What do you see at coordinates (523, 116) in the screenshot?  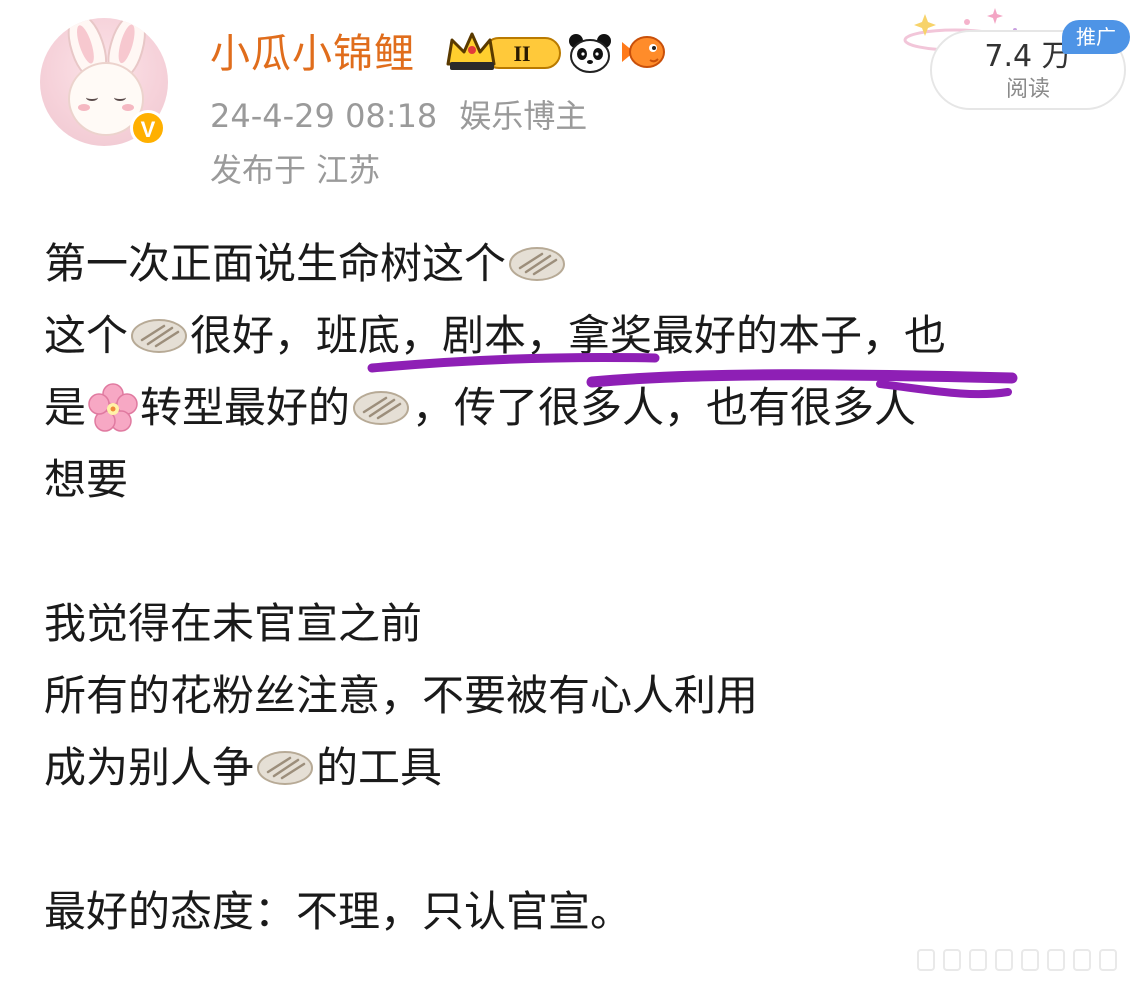 I see `author-role: 娱乐博主` at bounding box center [523, 116].